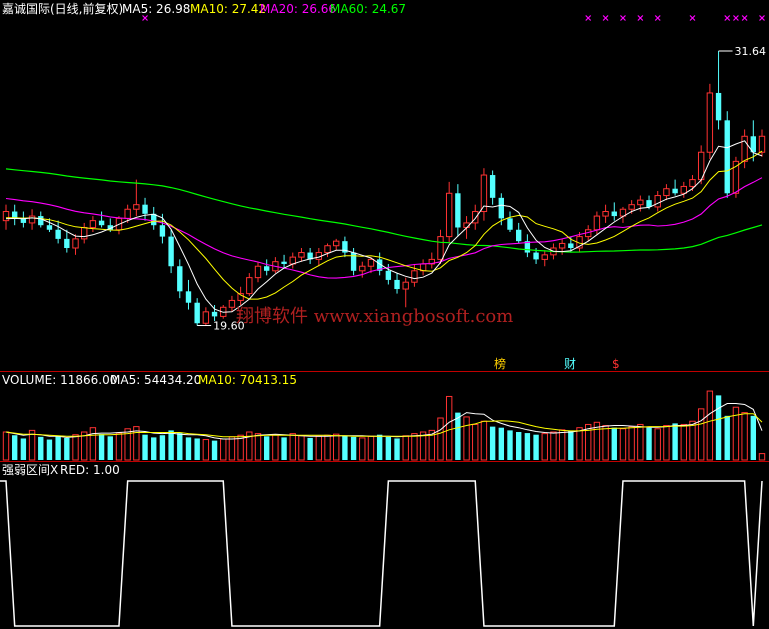 The image size is (769, 629). I want to click on main-ma20-label: MA20: 26.66, so click(298, 9).